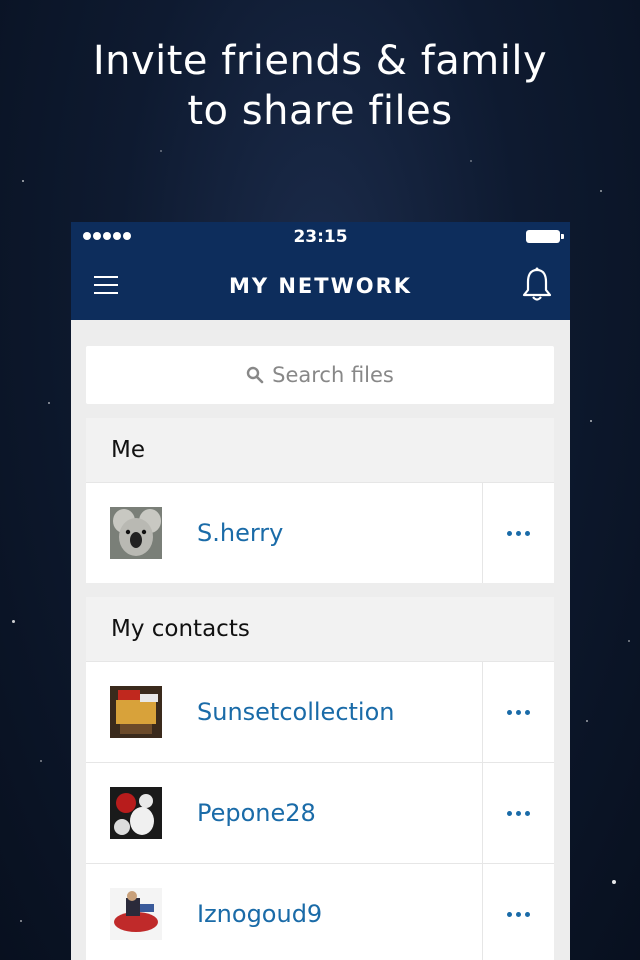  I want to click on contact-name: S.herry, so click(240, 533).